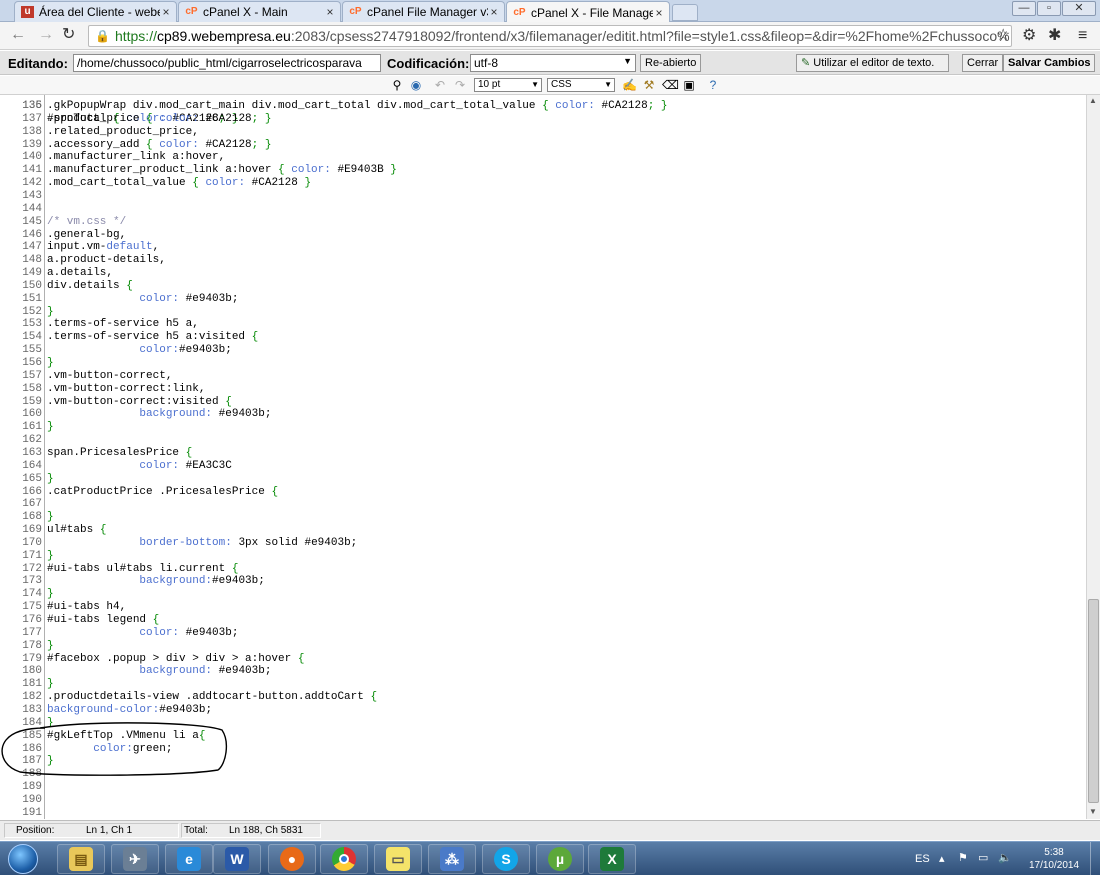 This screenshot has height=875, width=1100. What do you see at coordinates (423, 11) in the screenshot?
I see `tab-cpanel-file-manager-v3: cP cPanel File Manager v3 ×` at bounding box center [423, 11].